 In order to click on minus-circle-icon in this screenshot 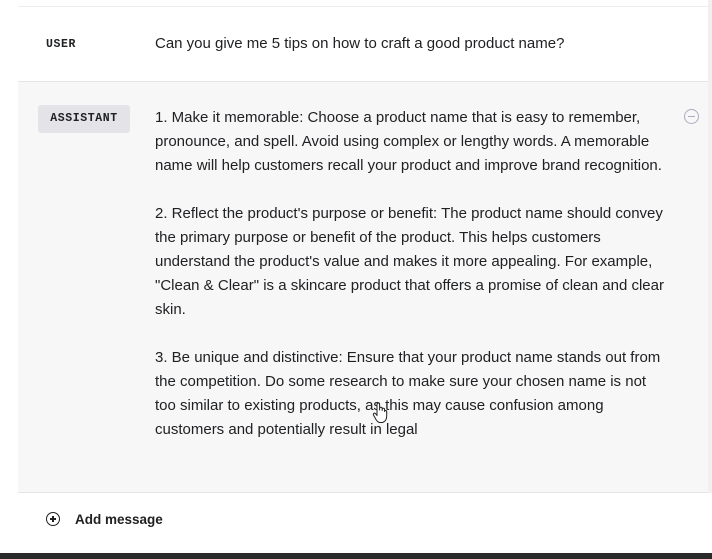, I will do `click(691, 116)`.